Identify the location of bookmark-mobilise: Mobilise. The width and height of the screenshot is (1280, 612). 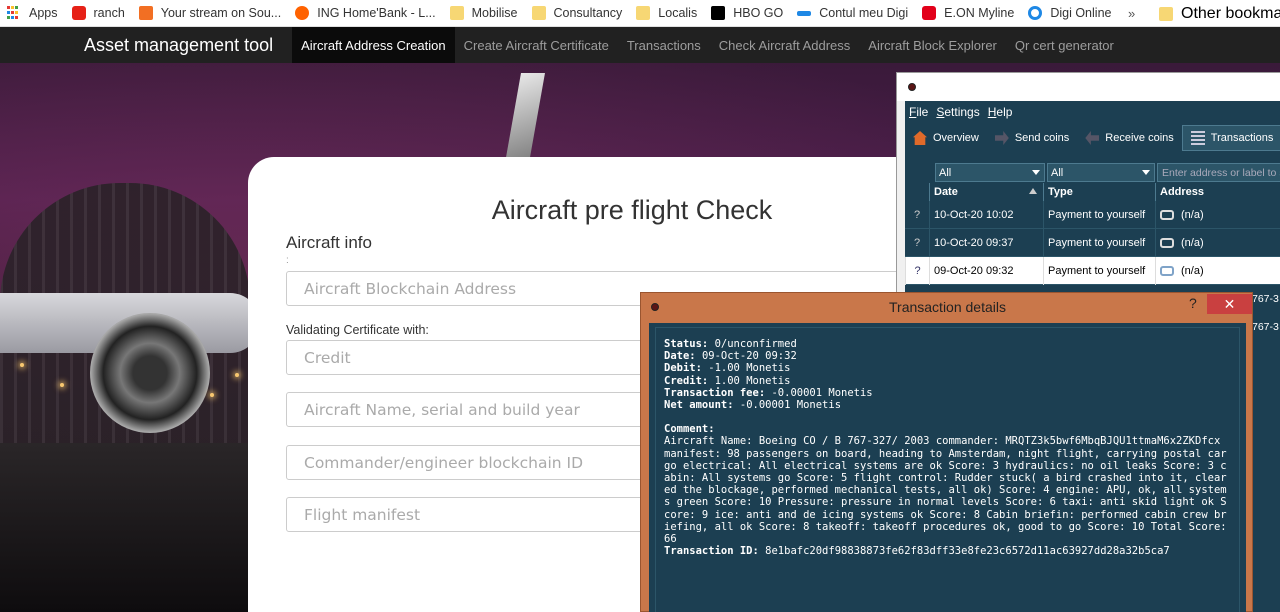
(484, 13).